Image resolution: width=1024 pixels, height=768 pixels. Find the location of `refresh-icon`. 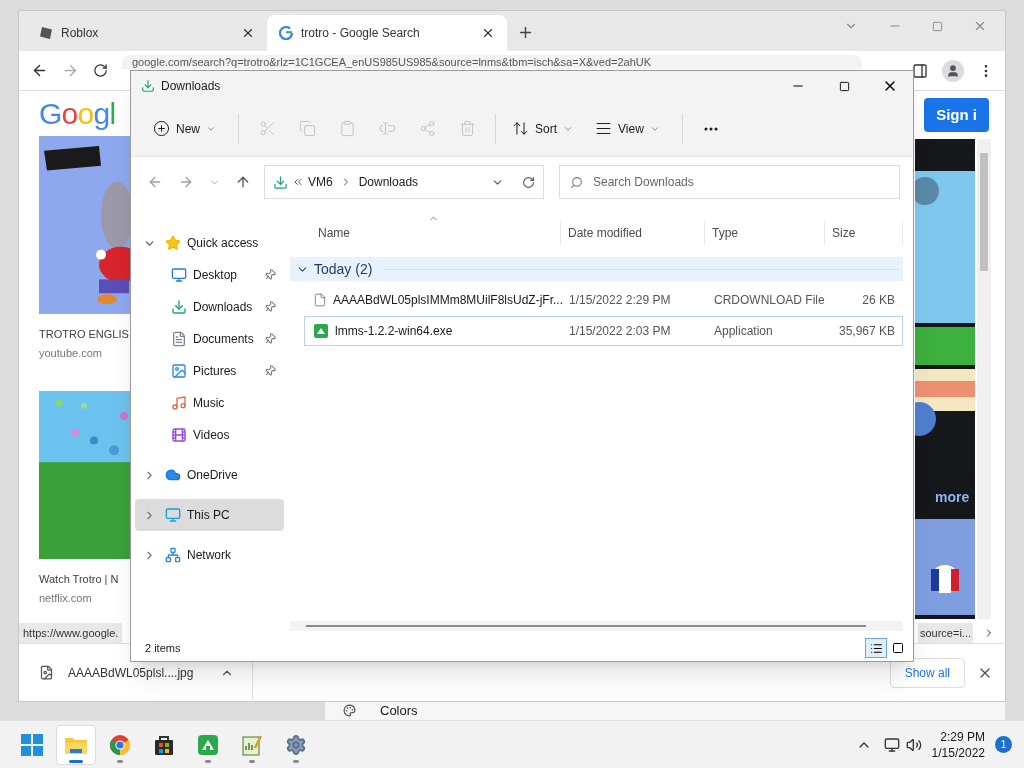

refresh-icon is located at coordinates (528, 182).